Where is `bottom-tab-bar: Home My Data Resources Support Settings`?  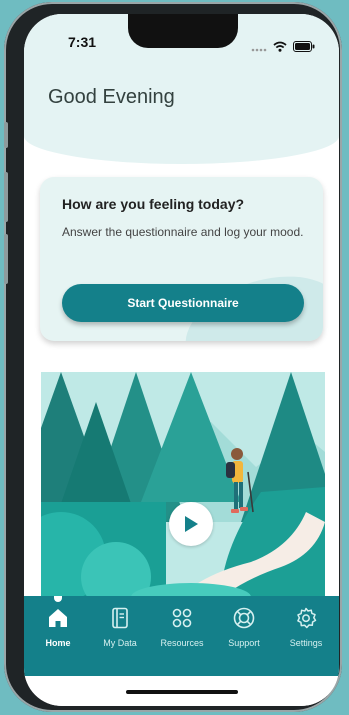
bottom-tab-bar: Home My Data Resources Support Settings is located at coordinates (181, 636).